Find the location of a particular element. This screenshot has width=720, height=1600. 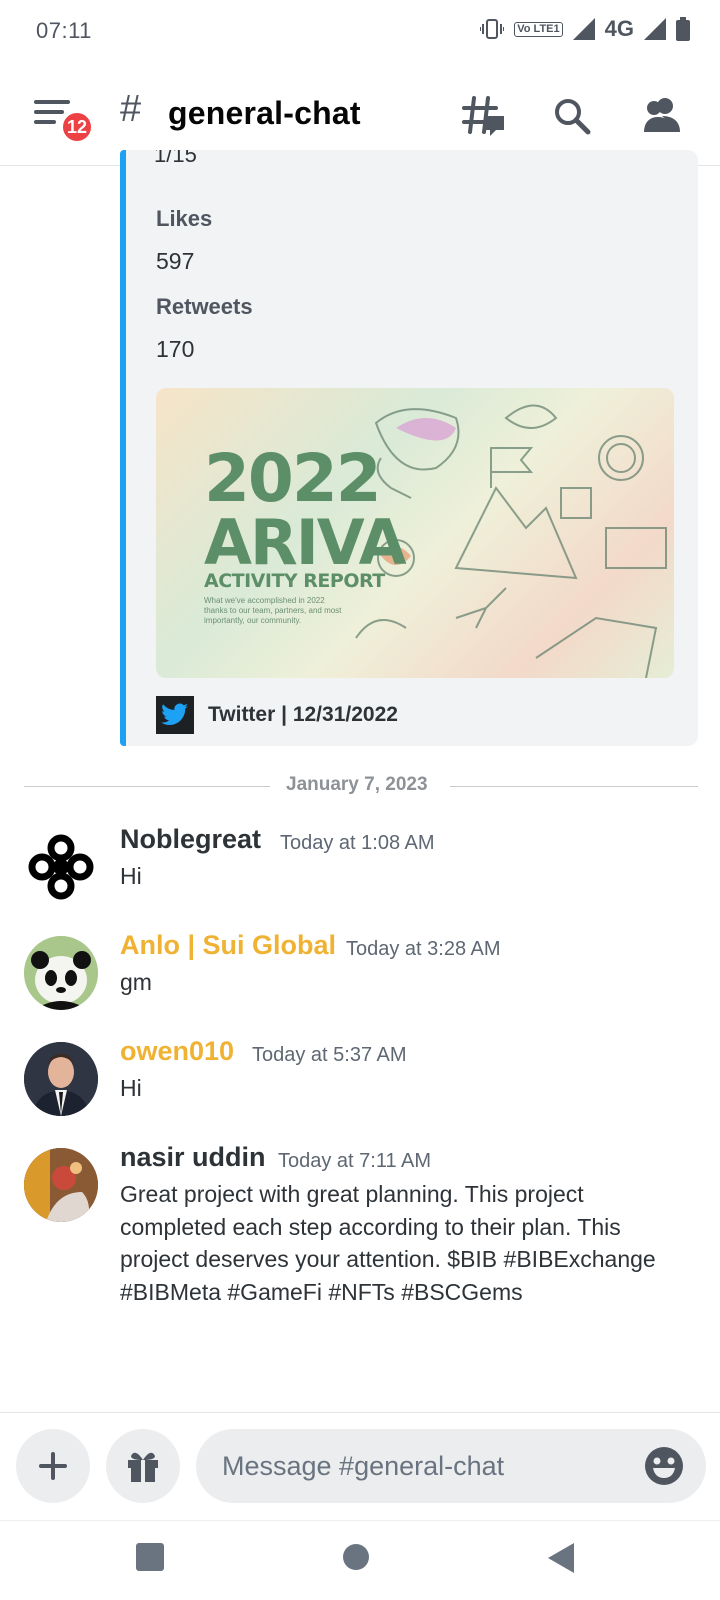

emoji-button is located at coordinates (664, 1466).